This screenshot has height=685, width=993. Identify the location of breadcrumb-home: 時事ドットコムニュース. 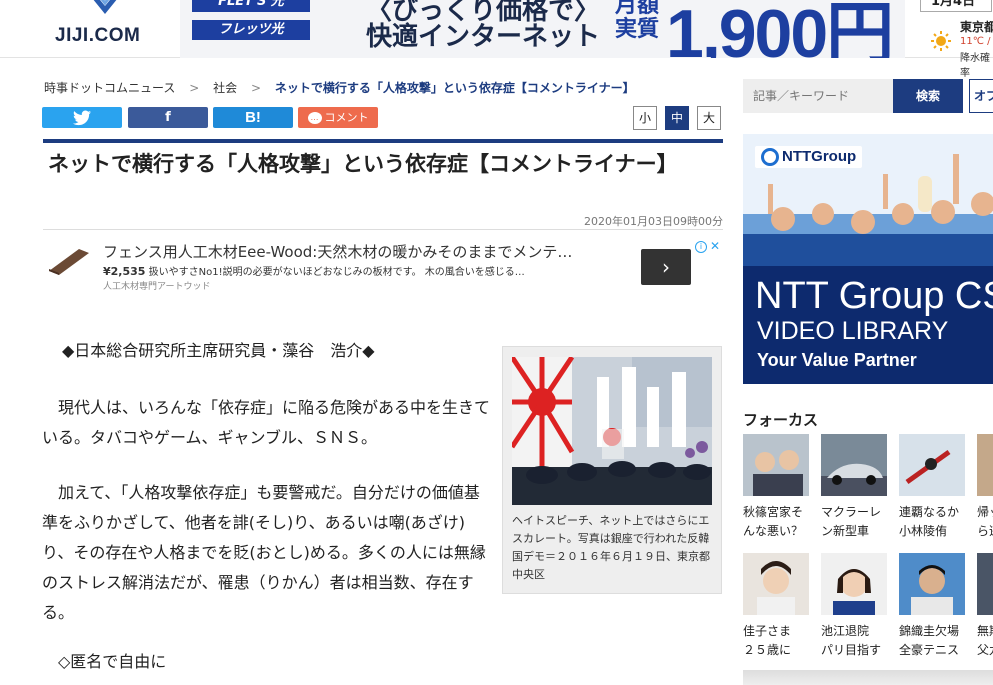
(109, 88).